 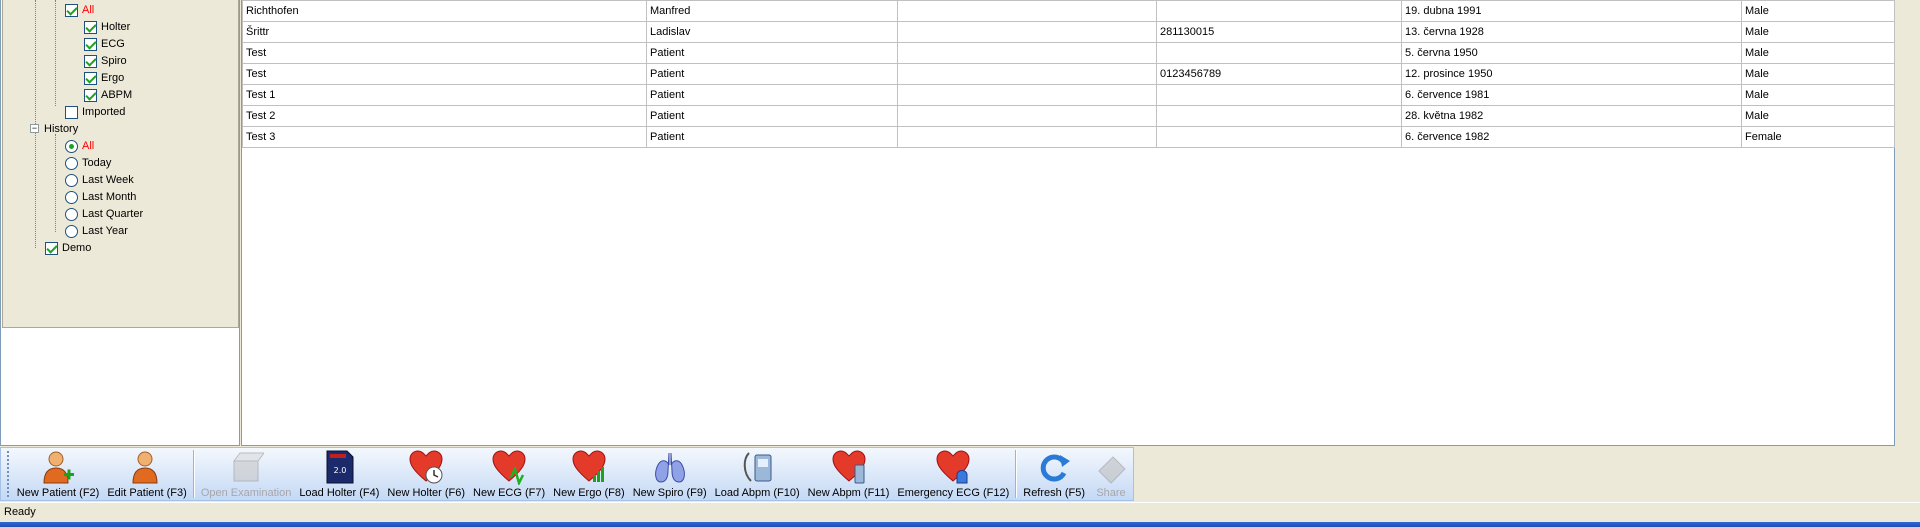 What do you see at coordinates (100, 197) in the screenshot?
I see `history-option-last-month: Last Month` at bounding box center [100, 197].